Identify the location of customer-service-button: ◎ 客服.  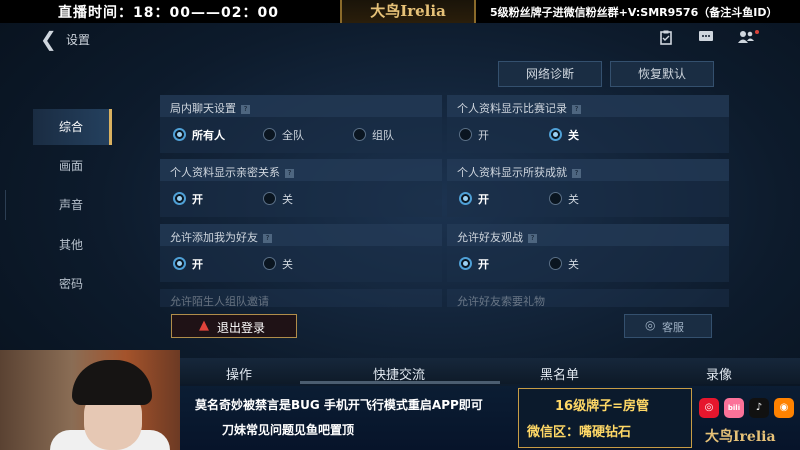
(668, 326).